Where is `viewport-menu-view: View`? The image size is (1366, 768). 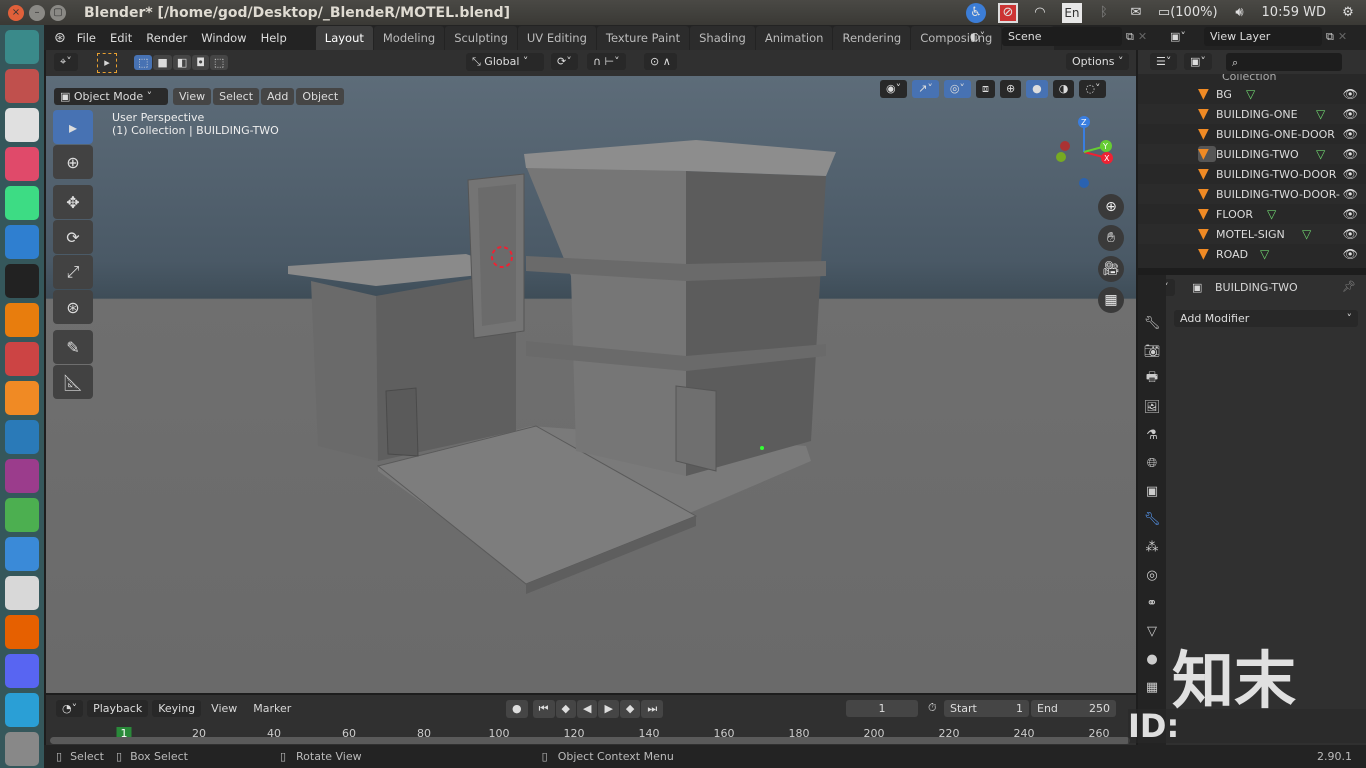 viewport-menu-view: View is located at coordinates (192, 96).